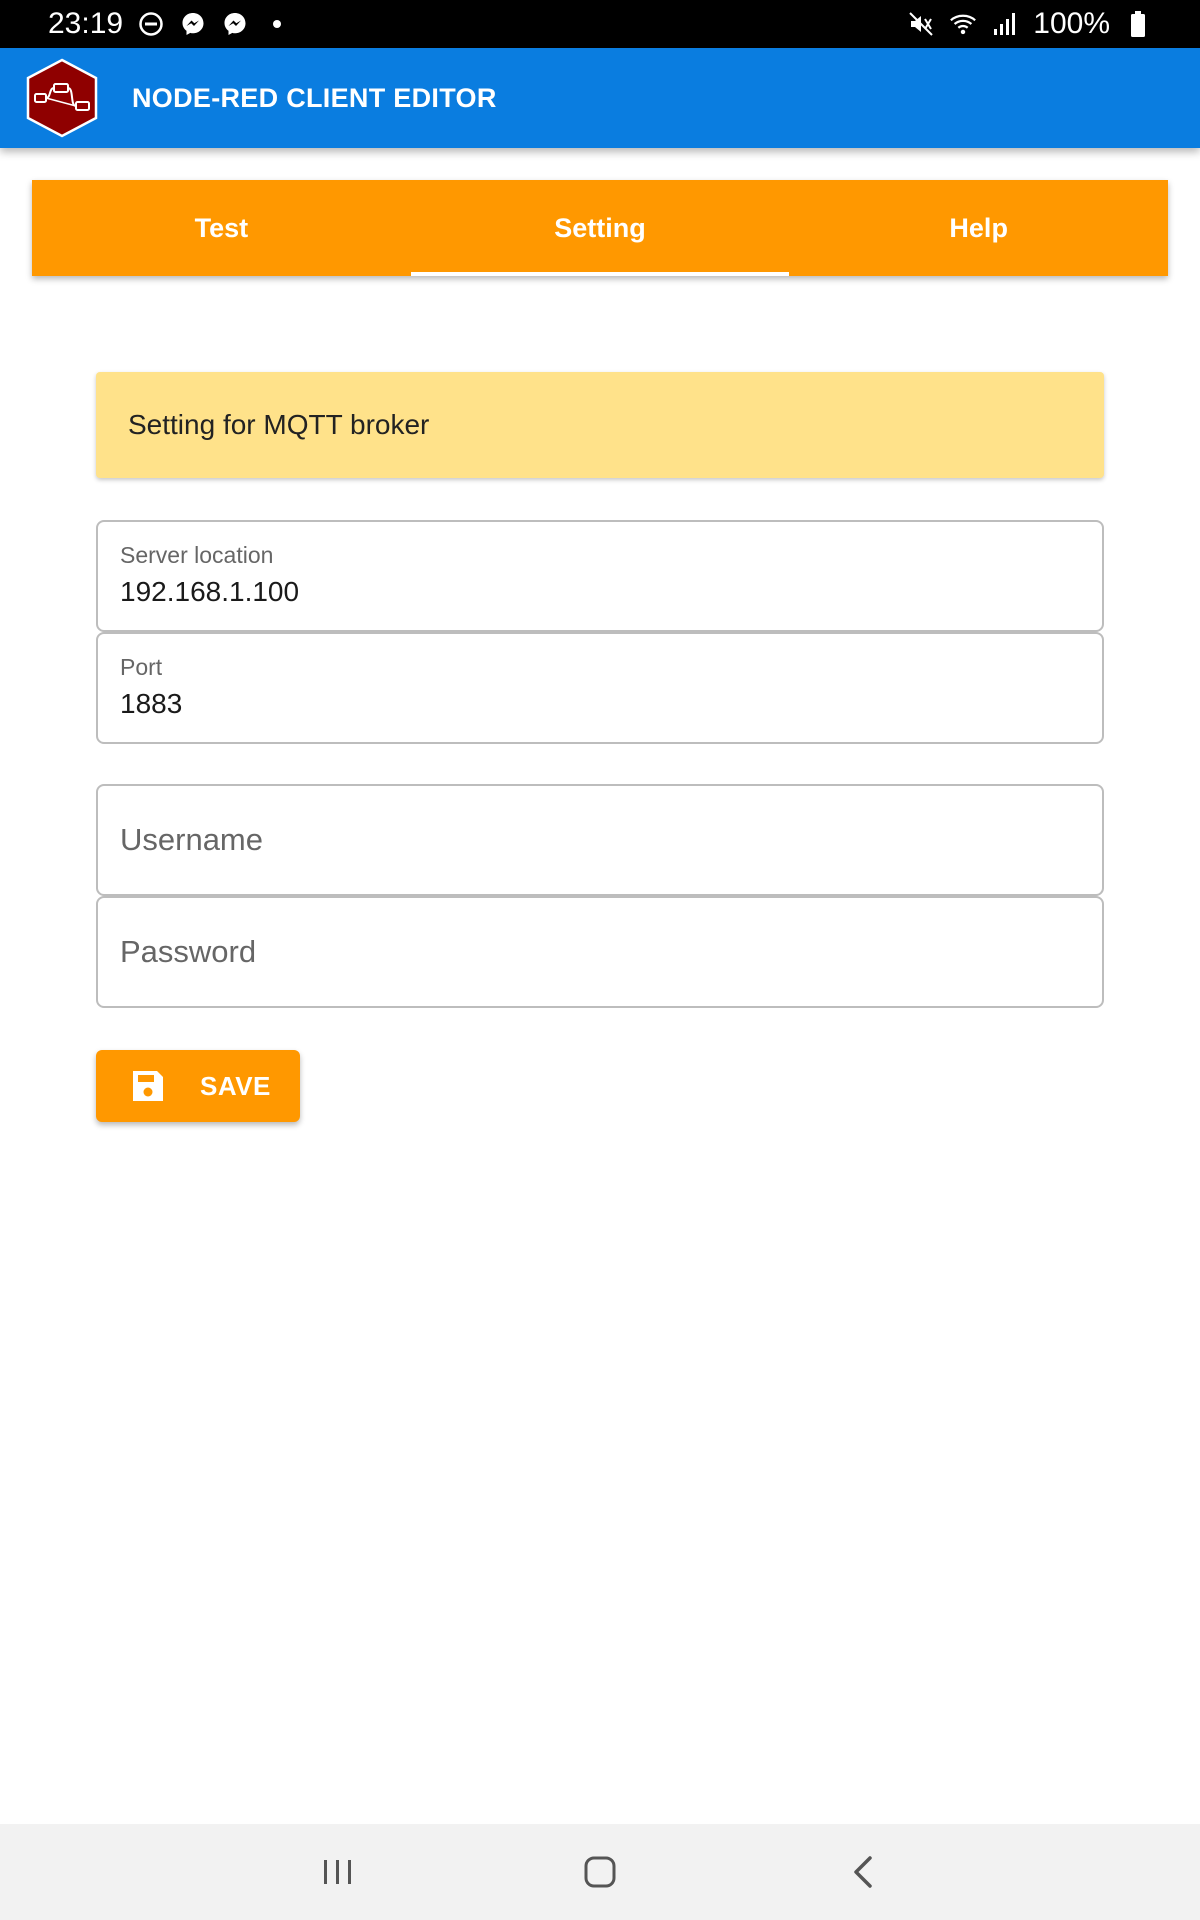 The image size is (1200, 1920). Describe the element at coordinates (600, 98) in the screenshot. I see `app-bar: NODE-RED CLIENT EDITOR` at that location.